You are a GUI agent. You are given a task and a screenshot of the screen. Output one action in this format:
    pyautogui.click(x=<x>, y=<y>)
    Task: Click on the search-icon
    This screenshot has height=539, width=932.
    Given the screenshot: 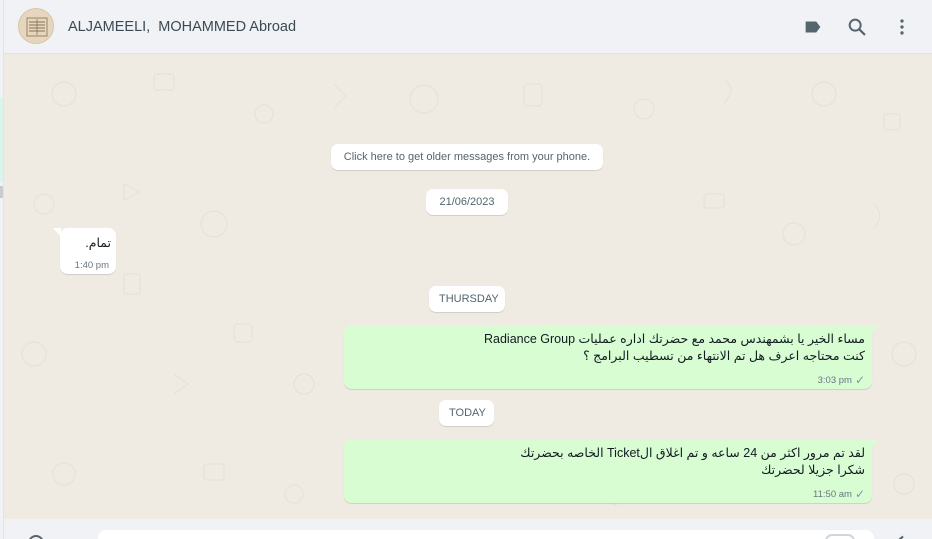 What is the action you would take?
    pyautogui.click(x=857, y=27)
    